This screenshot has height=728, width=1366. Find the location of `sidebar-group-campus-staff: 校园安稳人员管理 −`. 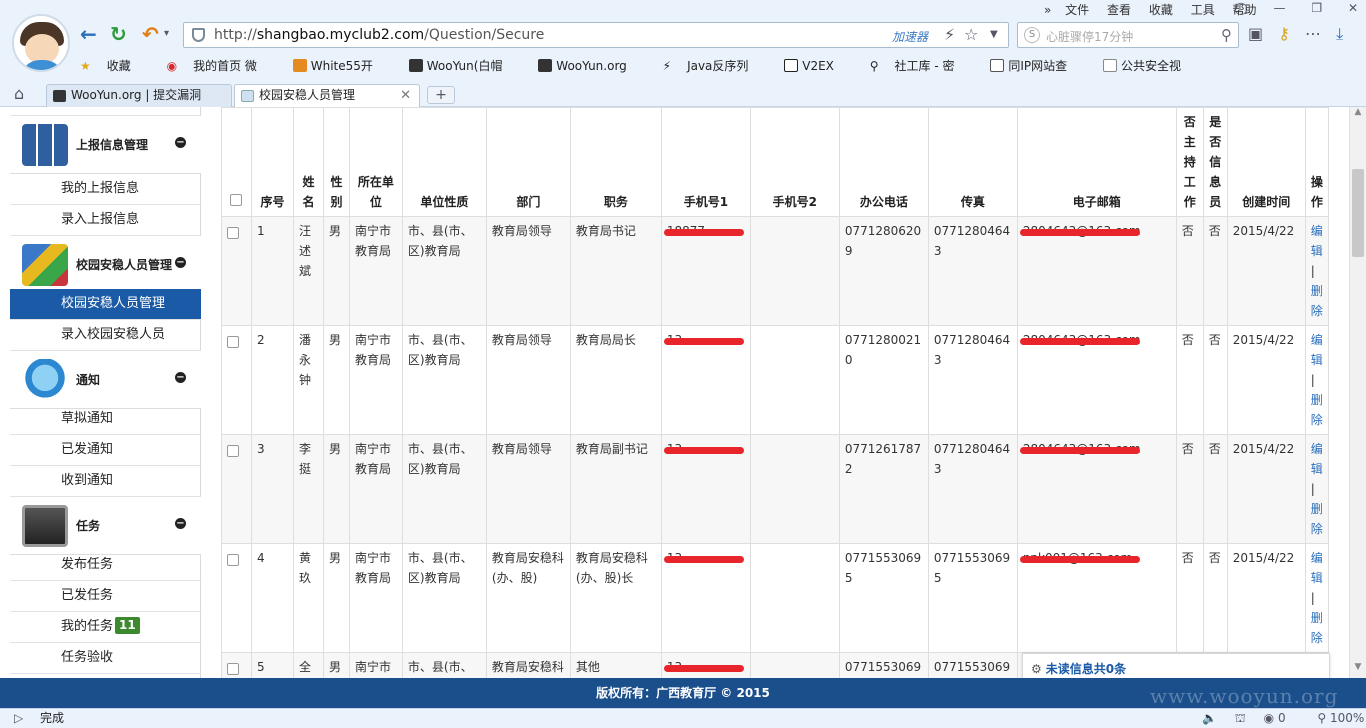

sidebar-group-campus-staff: 校园安稳人员管理 − is located at coordinates (105, 265).